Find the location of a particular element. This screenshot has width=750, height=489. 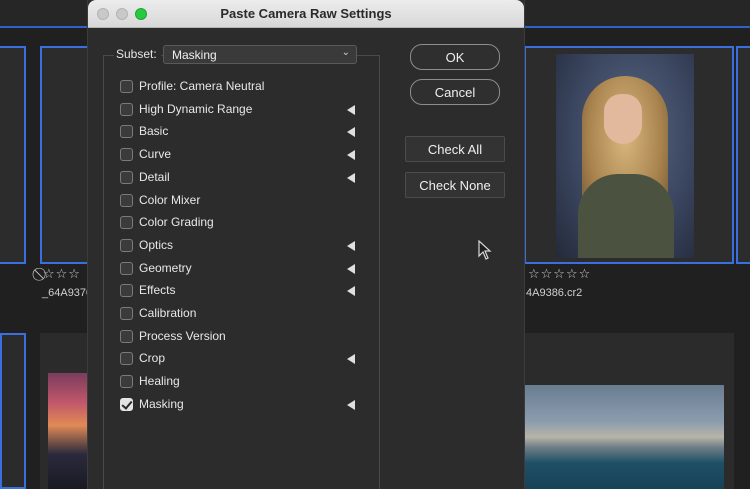

portrait-body is located at coordinates (626, 216).